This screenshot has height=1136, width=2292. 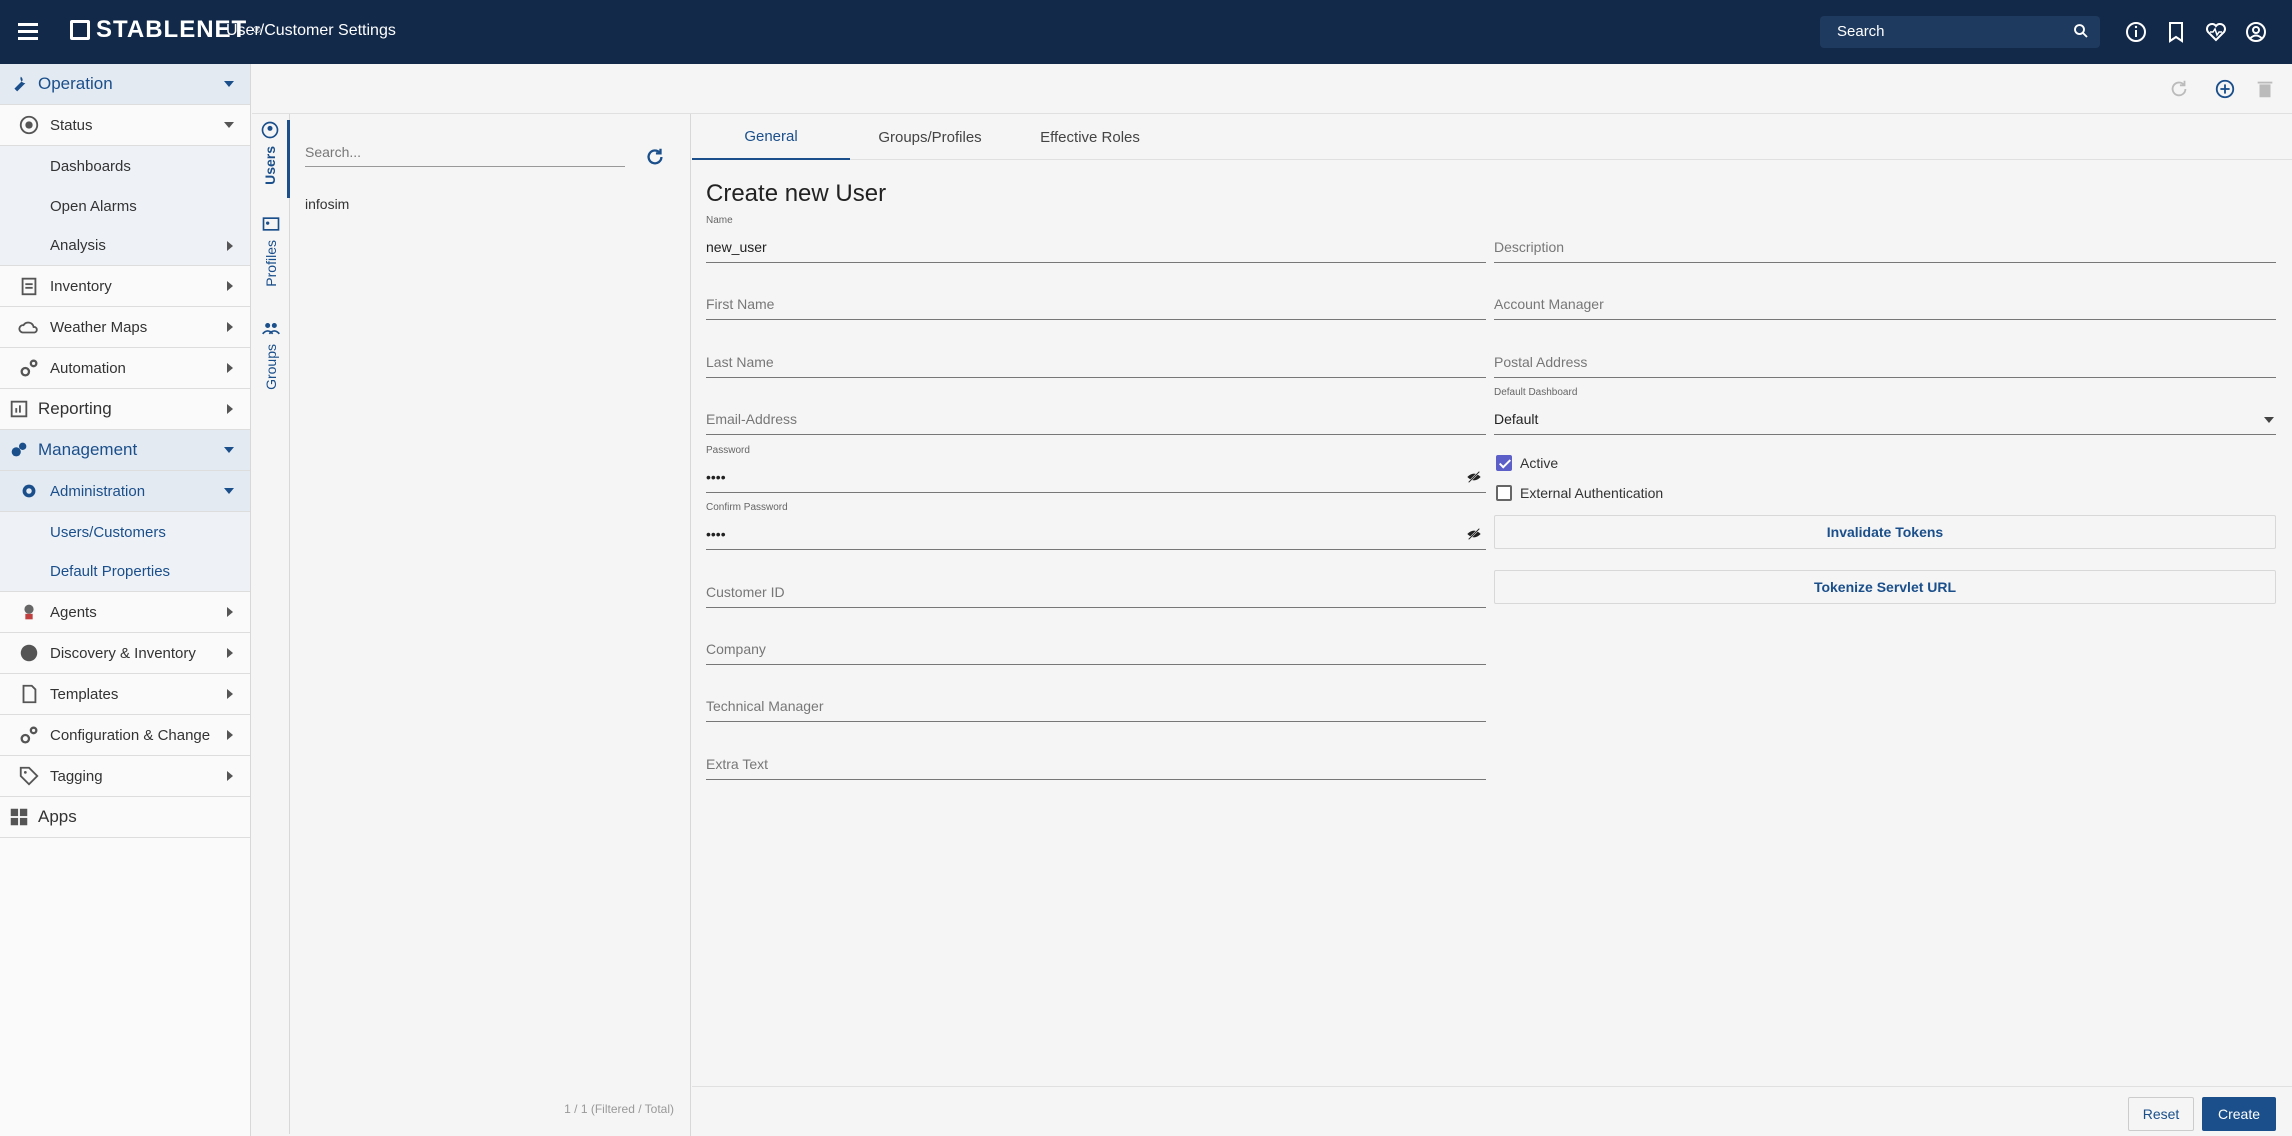 I want to click on sidebar-item-management: Management, so click(x=125, y=450).